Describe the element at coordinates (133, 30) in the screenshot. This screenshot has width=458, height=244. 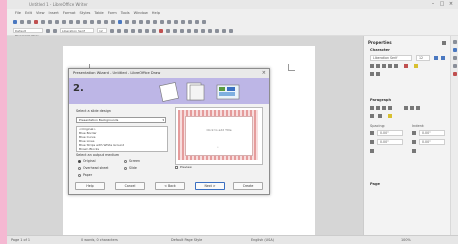
I see `strikethrough-icon` at that location.